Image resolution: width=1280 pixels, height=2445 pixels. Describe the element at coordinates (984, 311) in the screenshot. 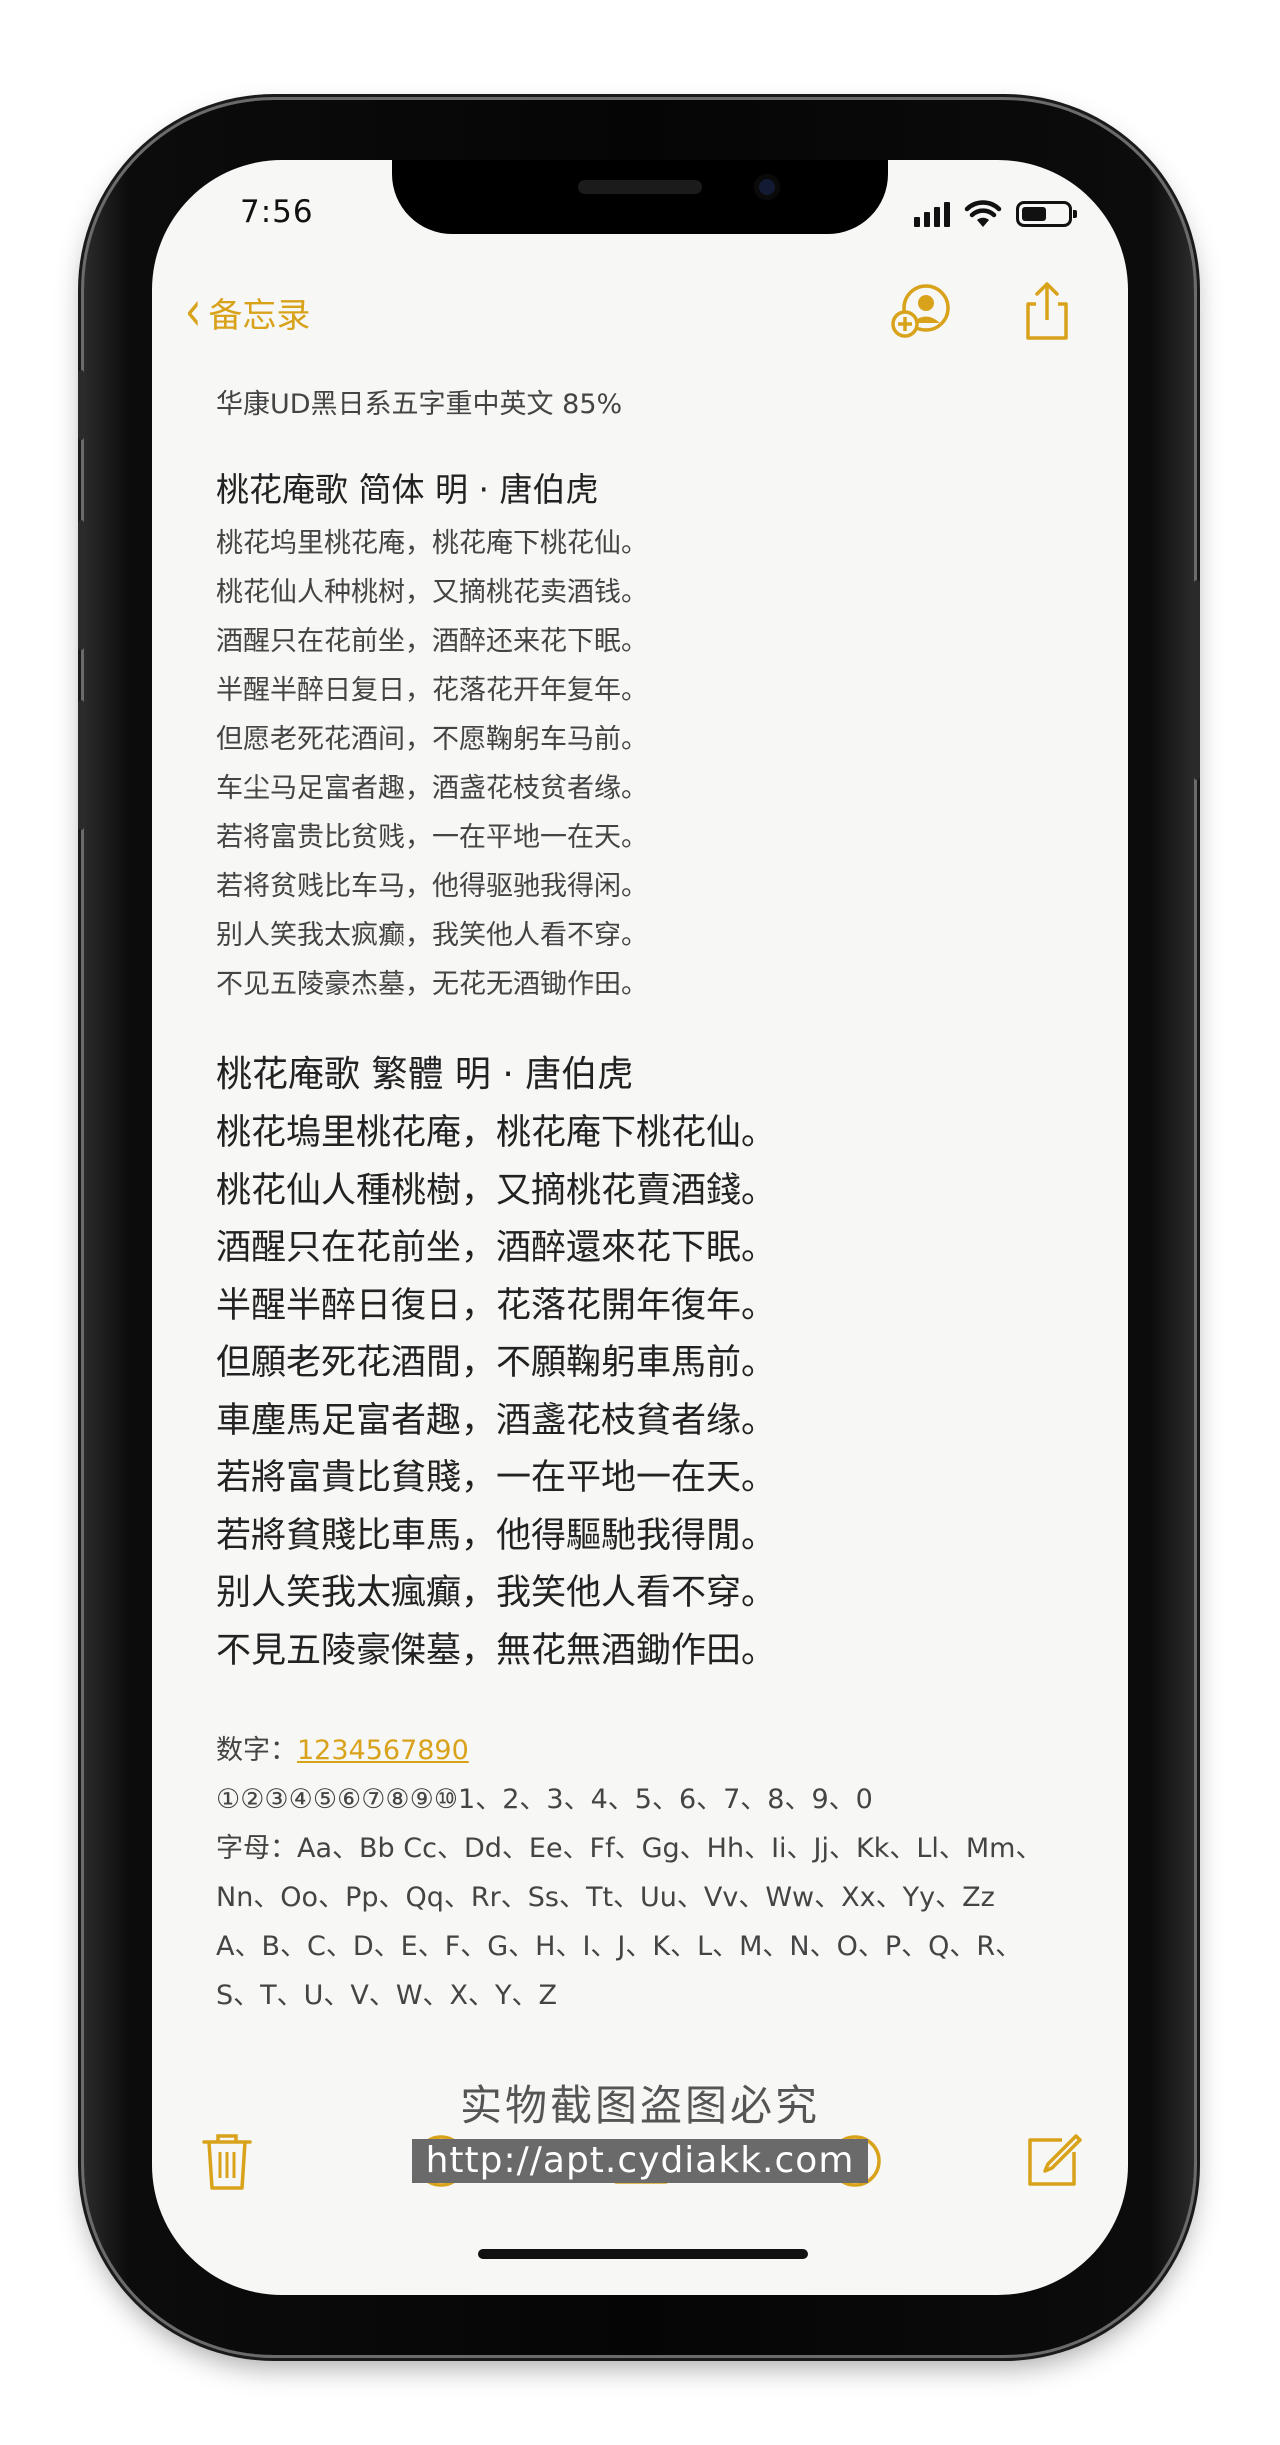

I see `nav-actions` at that location.